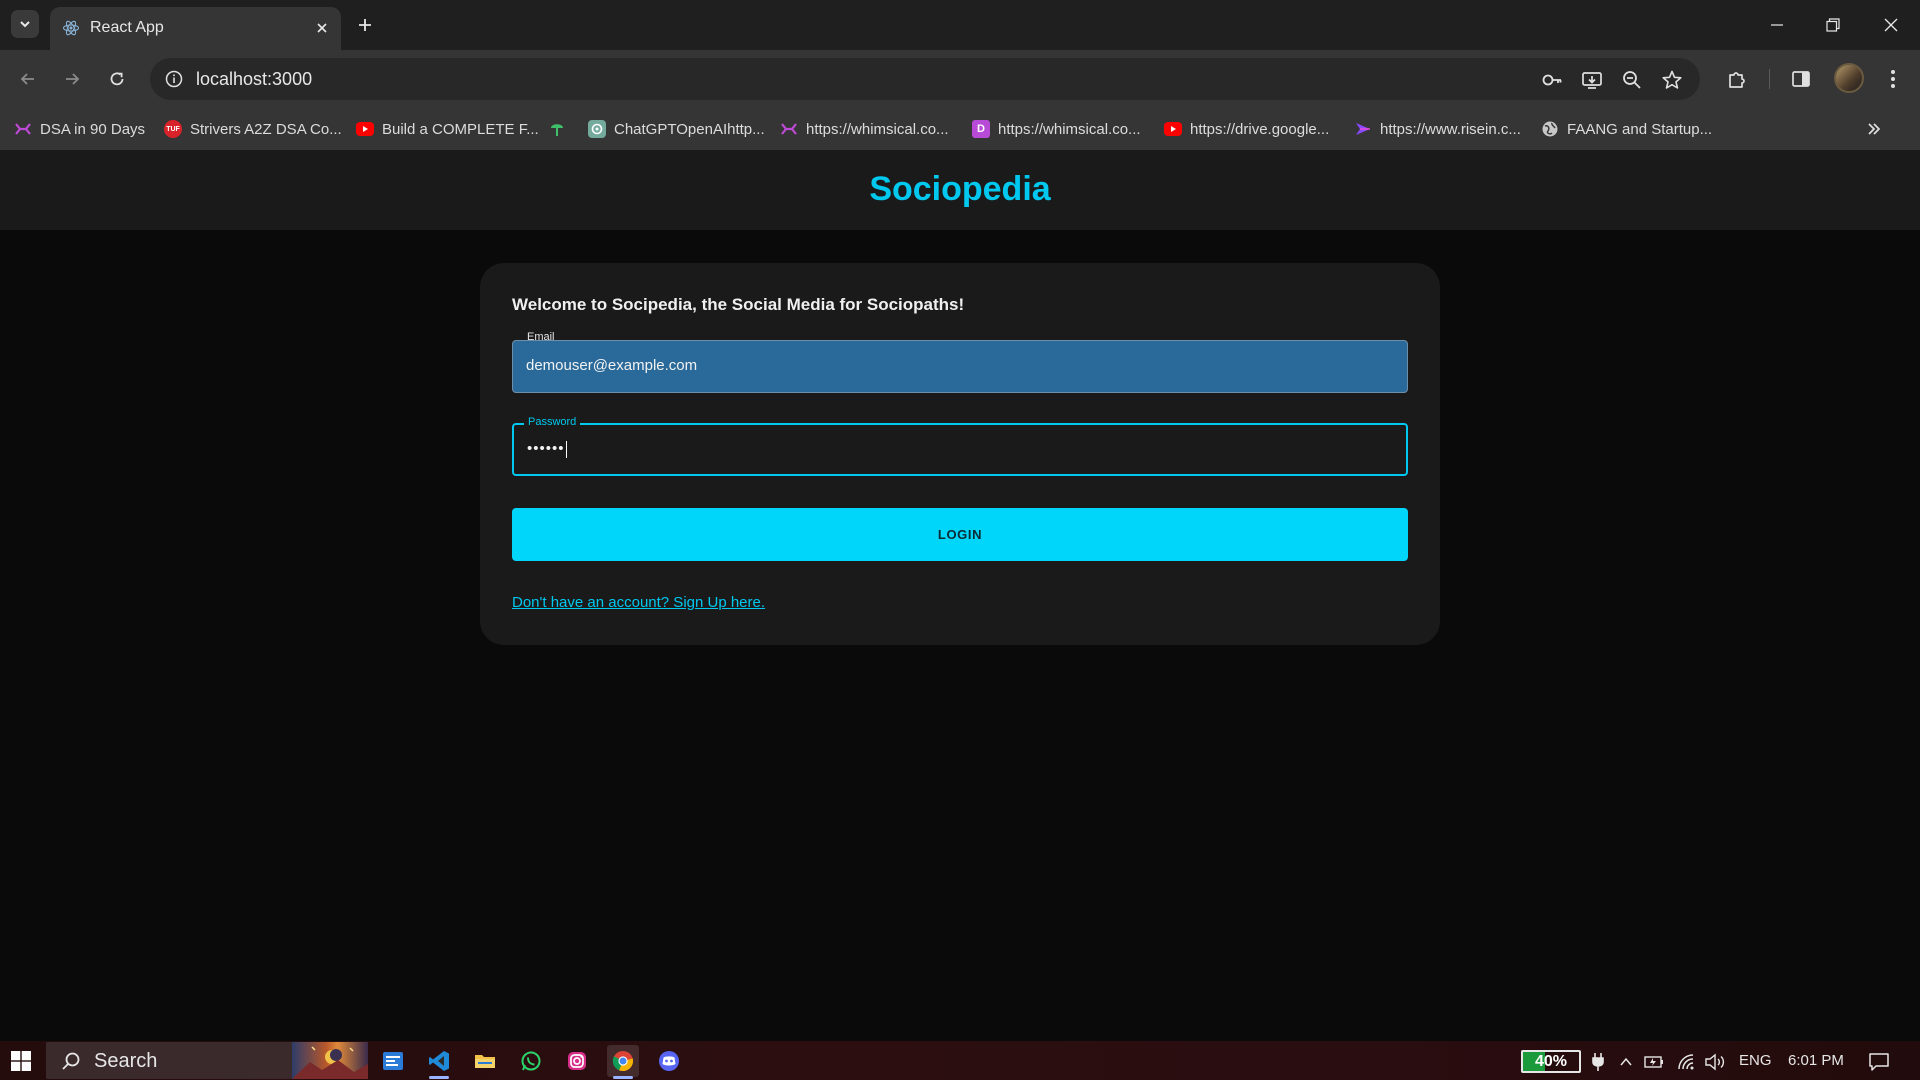  What do you see at coordinates (393, 1061) in the screenshot?
I see `taskbar-app-news` at bounding box center [393, 1061].